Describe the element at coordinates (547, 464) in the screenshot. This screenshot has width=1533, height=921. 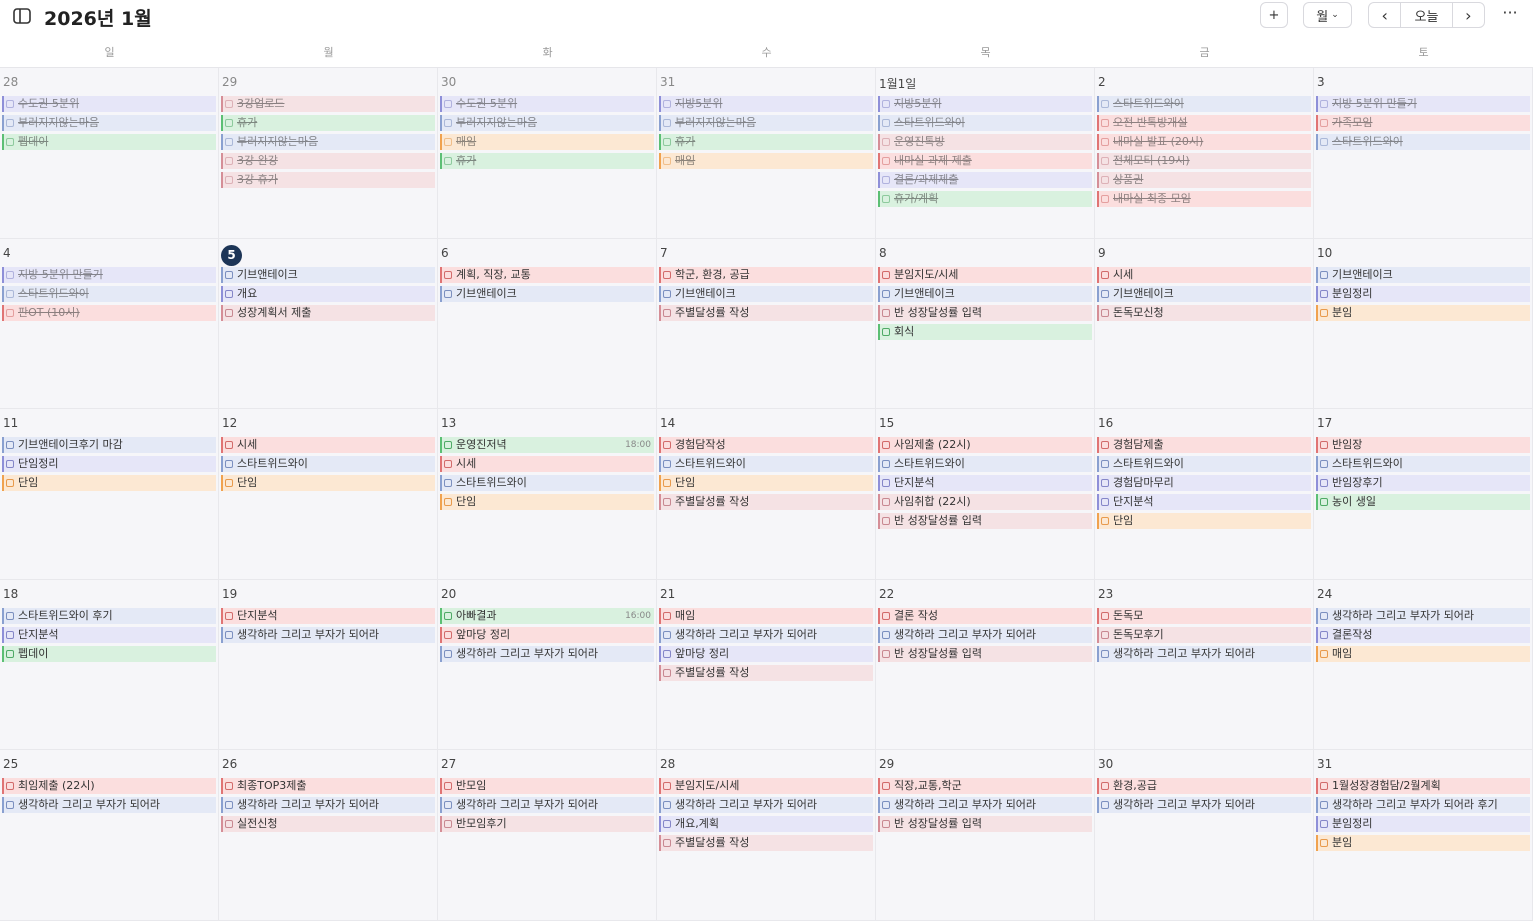
I see `calendar-event: 시세` at that location.